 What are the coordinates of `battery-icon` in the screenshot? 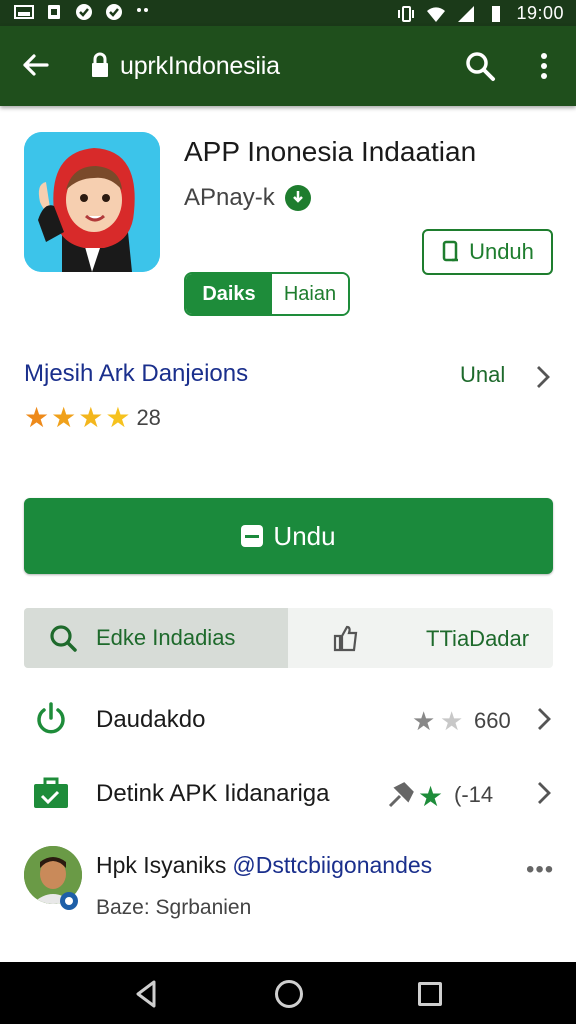 It's located at (496, 13).